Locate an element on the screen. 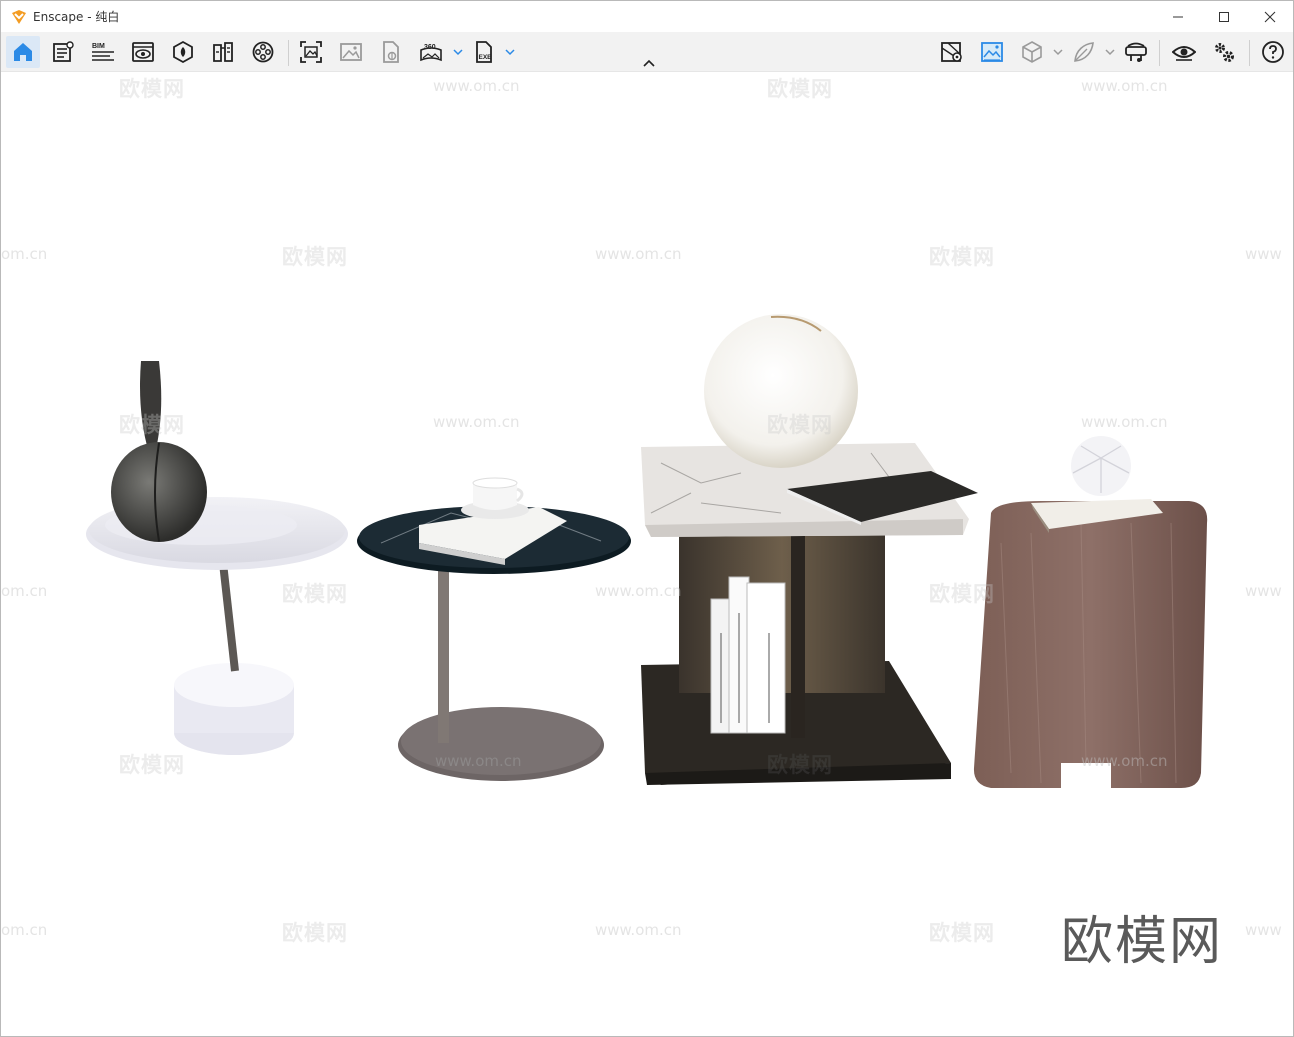 The height and width of the screenshot is (1037, 1294). book-icon is located at coordinates (223, 52).